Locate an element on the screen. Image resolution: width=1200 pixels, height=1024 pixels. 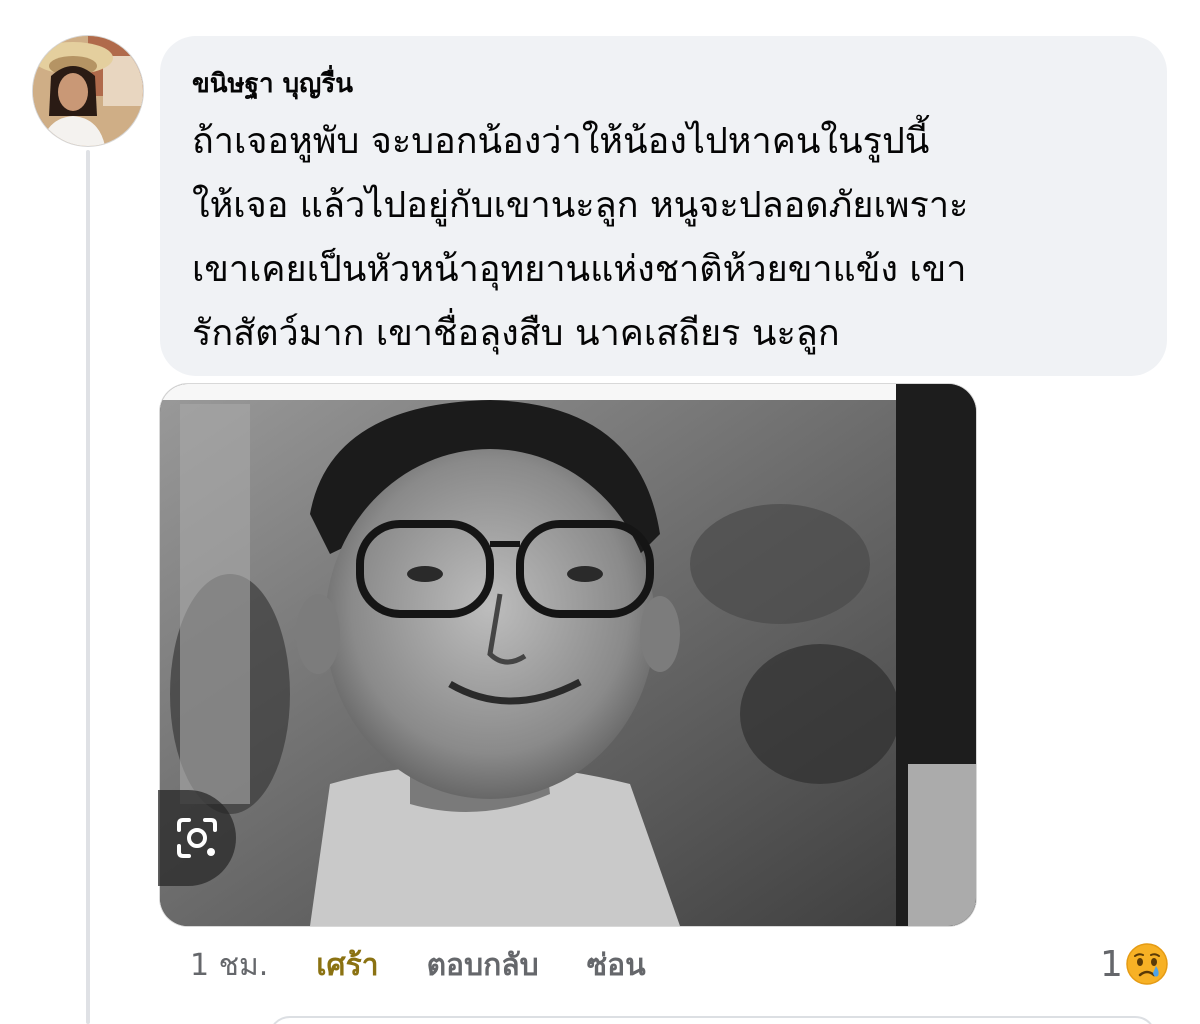
reaction-count: 1 is located at coordinates (1111, 964).